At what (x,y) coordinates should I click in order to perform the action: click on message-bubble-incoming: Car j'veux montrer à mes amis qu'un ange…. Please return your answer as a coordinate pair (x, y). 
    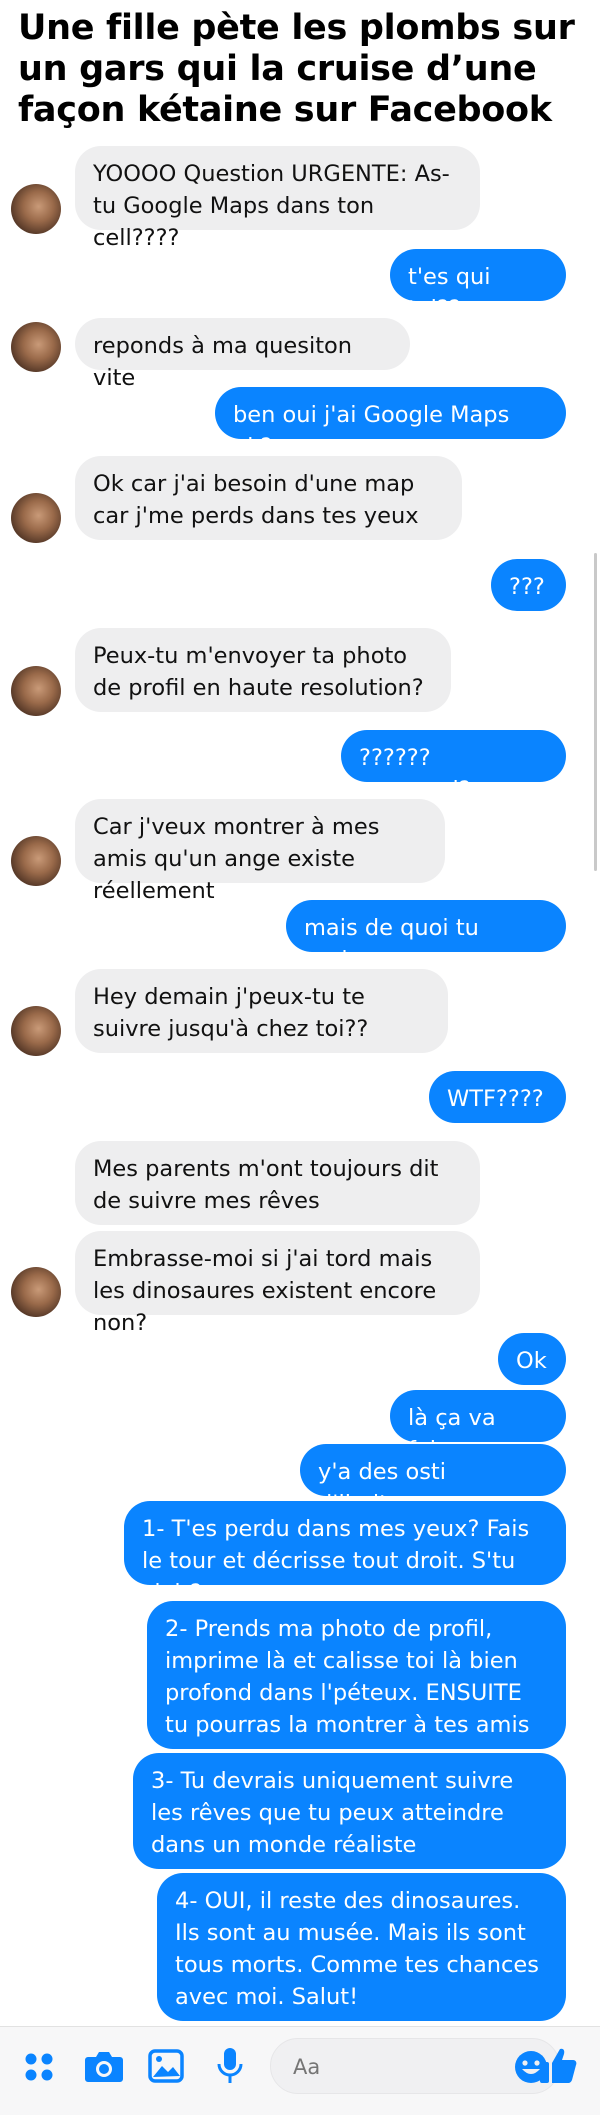
    Looking at the image, I should click on (260, 851).